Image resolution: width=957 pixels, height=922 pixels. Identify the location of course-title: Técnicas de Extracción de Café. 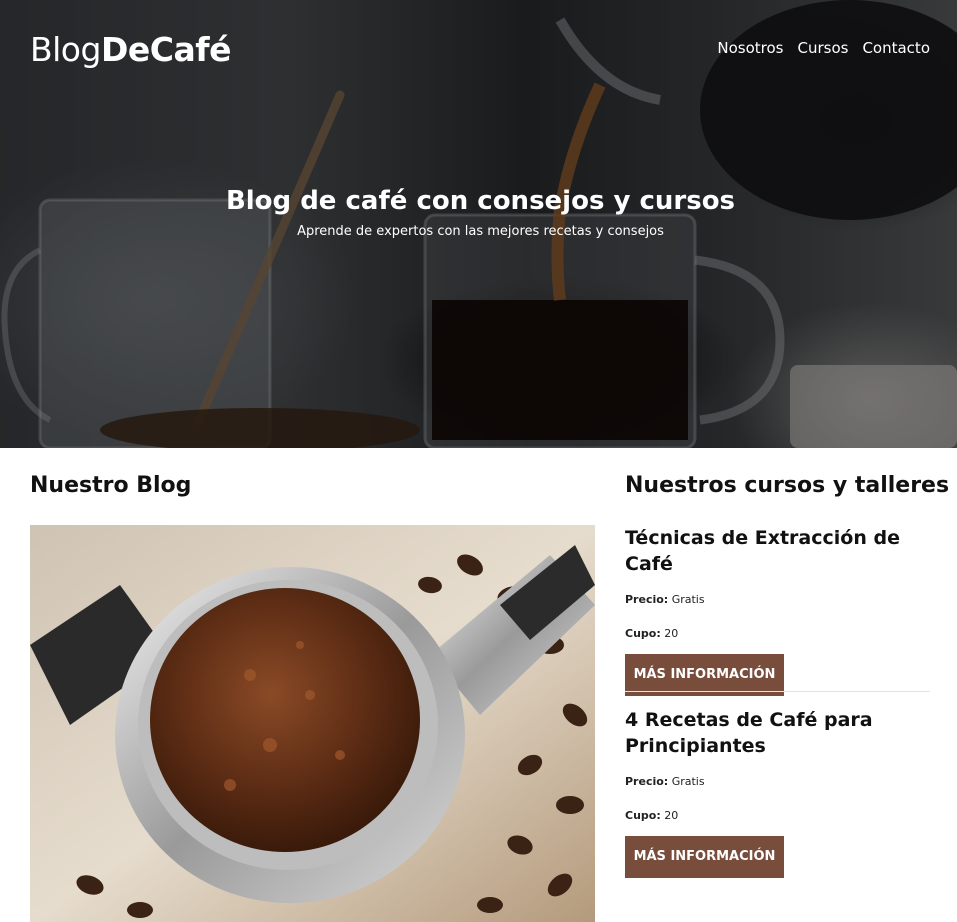
(762, 551).